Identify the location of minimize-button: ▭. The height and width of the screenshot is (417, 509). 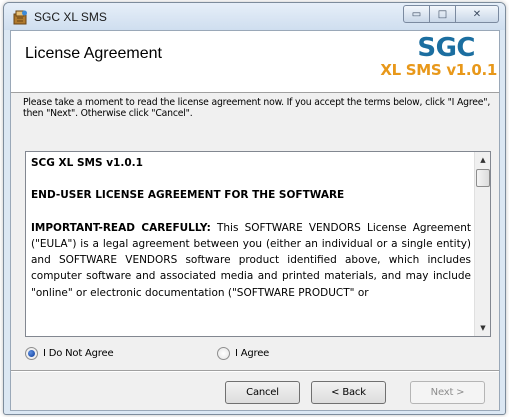
(416, 14).